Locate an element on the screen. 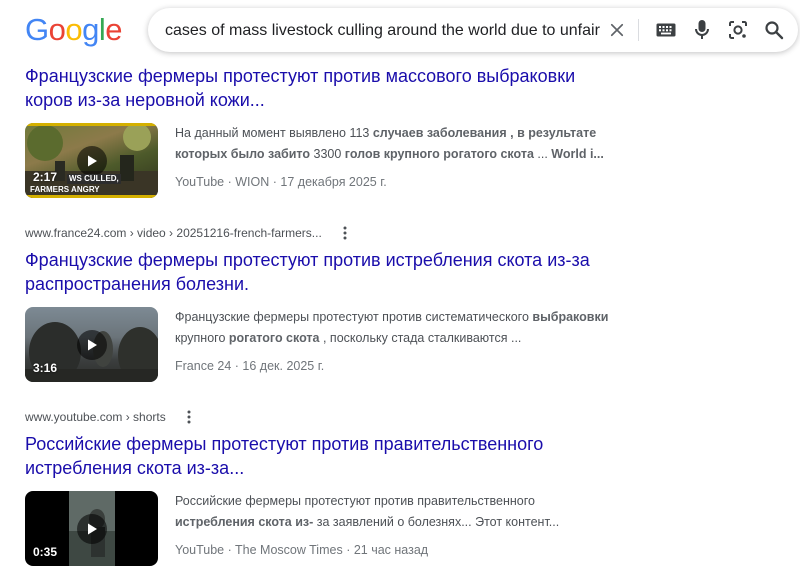 The height and width of the screenshot is (566, 800). snippet-highlight: случаев заболевания is located at coordinates (439, 133).